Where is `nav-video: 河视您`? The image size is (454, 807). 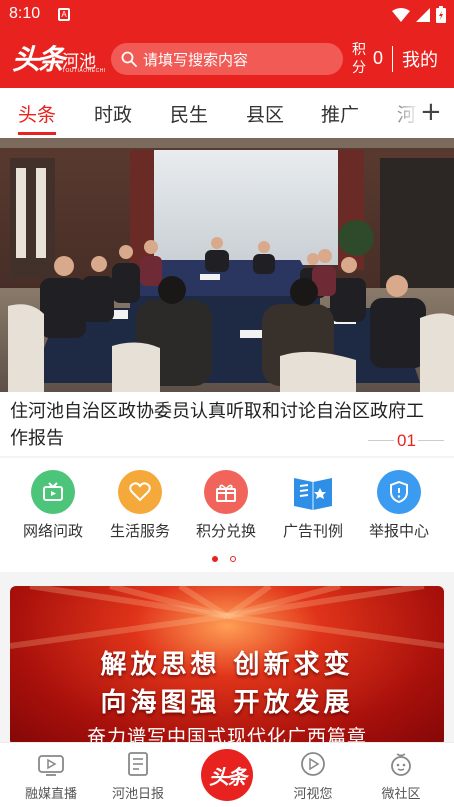
nav-video: 河视您 is located at coordinates (313, 776).